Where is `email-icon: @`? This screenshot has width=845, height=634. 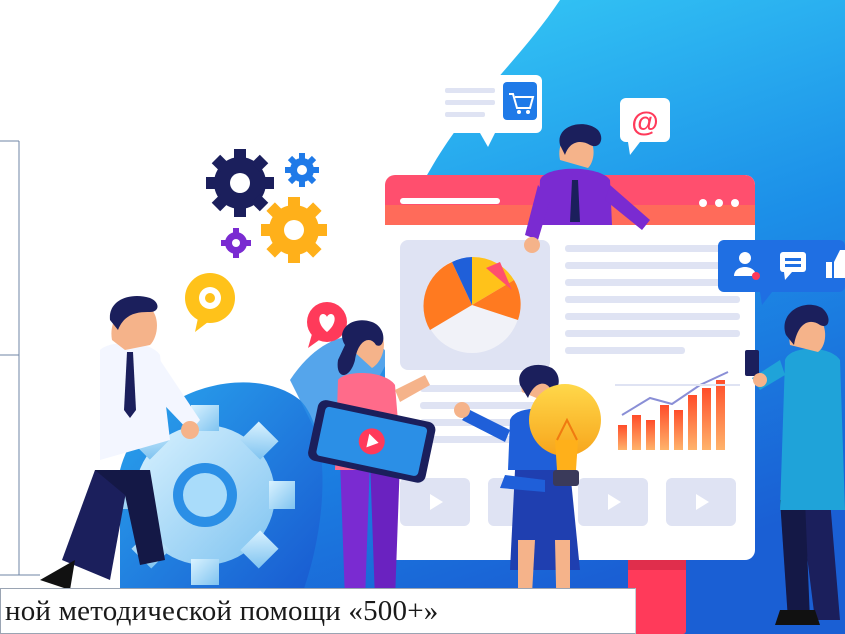 email-icon: @ is located at coordinates (644, 121).